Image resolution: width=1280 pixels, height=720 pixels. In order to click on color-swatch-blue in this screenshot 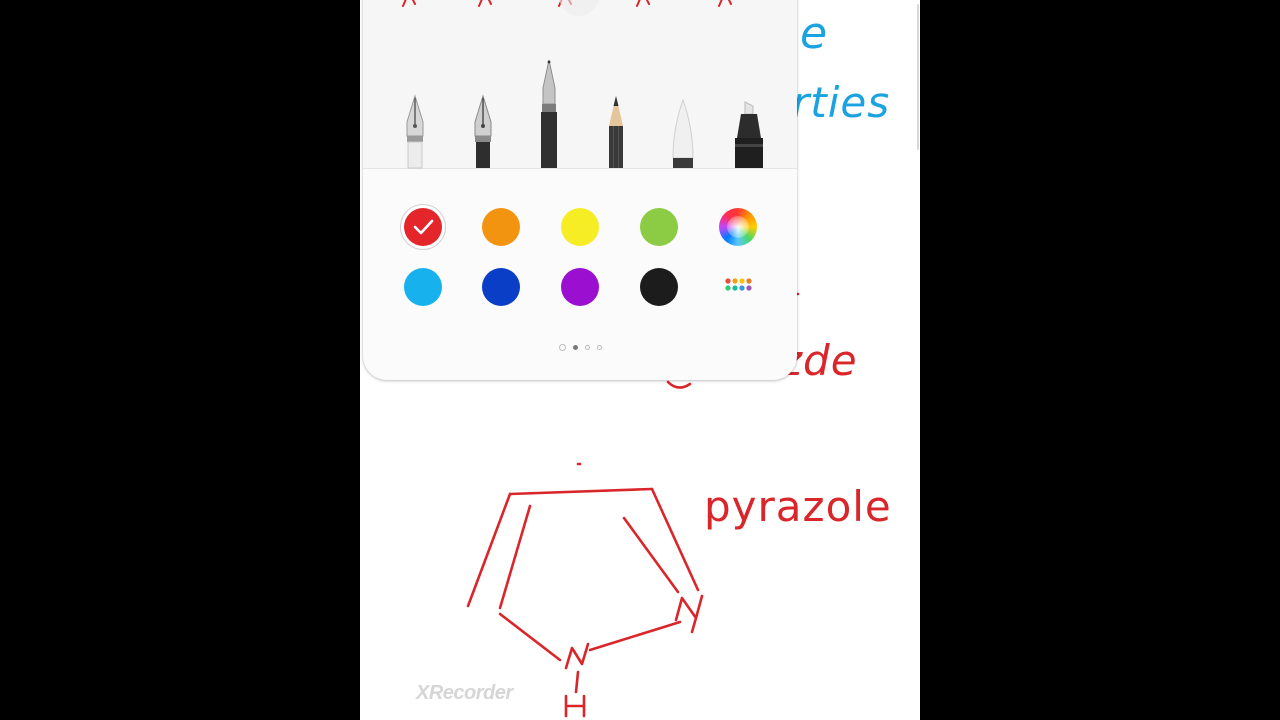, I will do `click(501, 287)`.